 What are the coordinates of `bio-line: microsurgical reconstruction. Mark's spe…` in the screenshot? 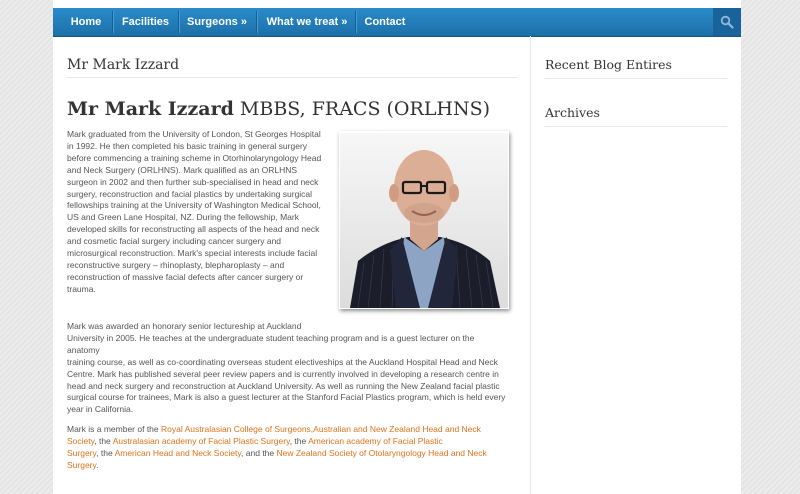 It's located at (192, 253).